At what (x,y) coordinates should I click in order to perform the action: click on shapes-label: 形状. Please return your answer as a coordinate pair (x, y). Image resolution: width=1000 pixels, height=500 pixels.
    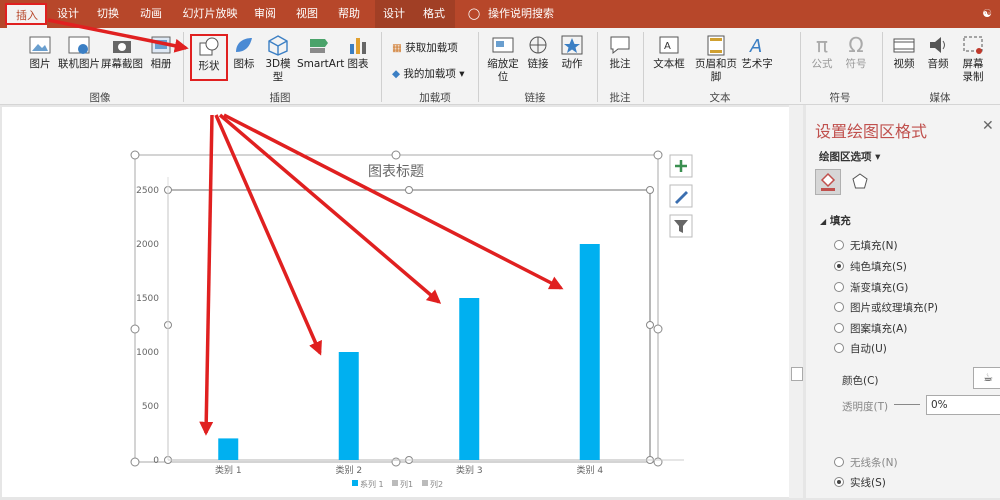
    Looking at the image, I should click on (209, 66).